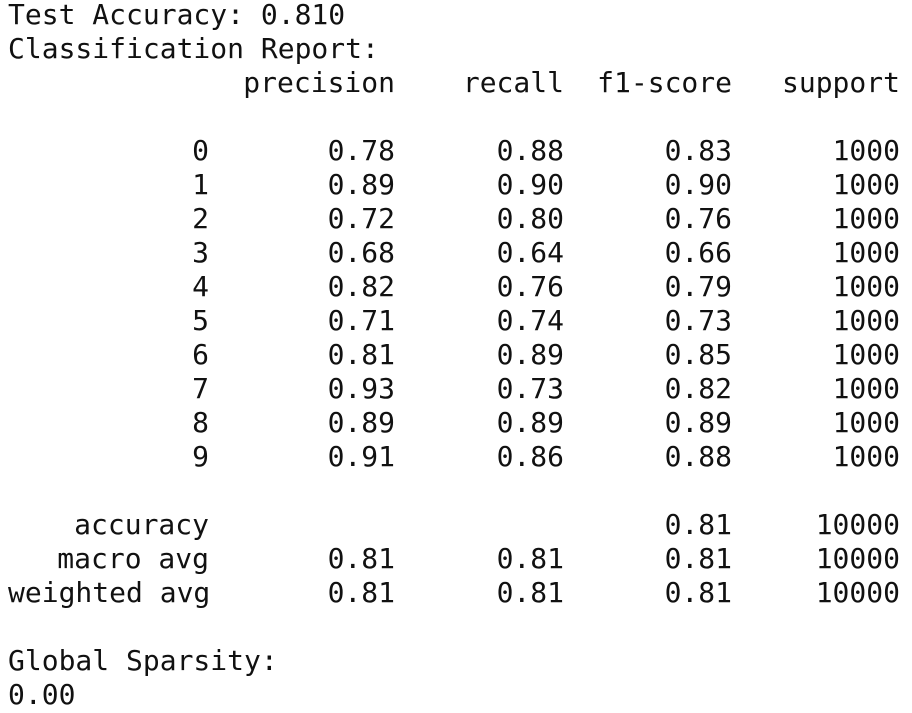 The width and height of the screenshot is (912, 713). I want to click on class-row: 2 0.72 0.80 0.76 1000, so click(458, 219).